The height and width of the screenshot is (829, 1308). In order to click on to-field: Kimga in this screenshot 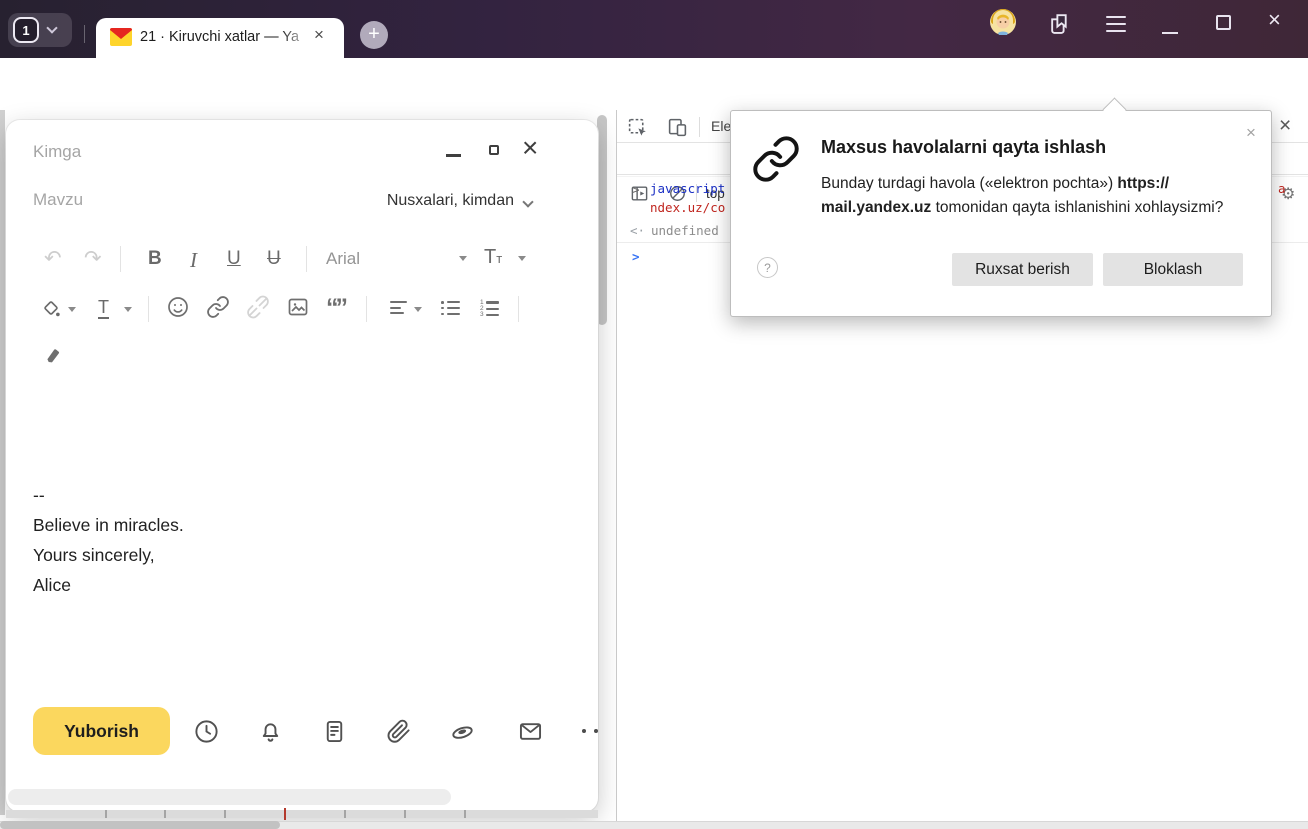, I will do `click(57, 152)`.